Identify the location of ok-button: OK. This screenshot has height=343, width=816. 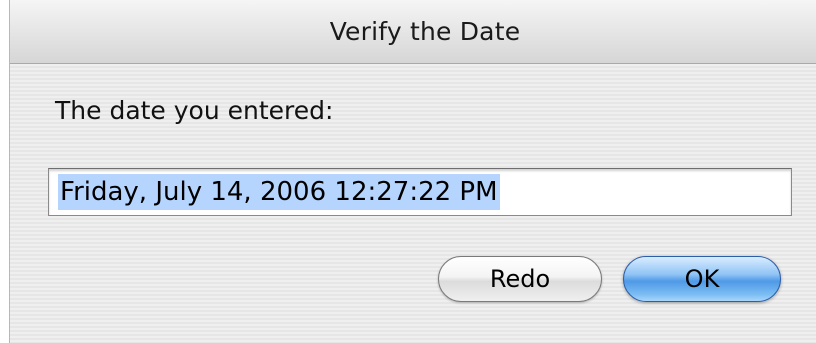
(702, 279).